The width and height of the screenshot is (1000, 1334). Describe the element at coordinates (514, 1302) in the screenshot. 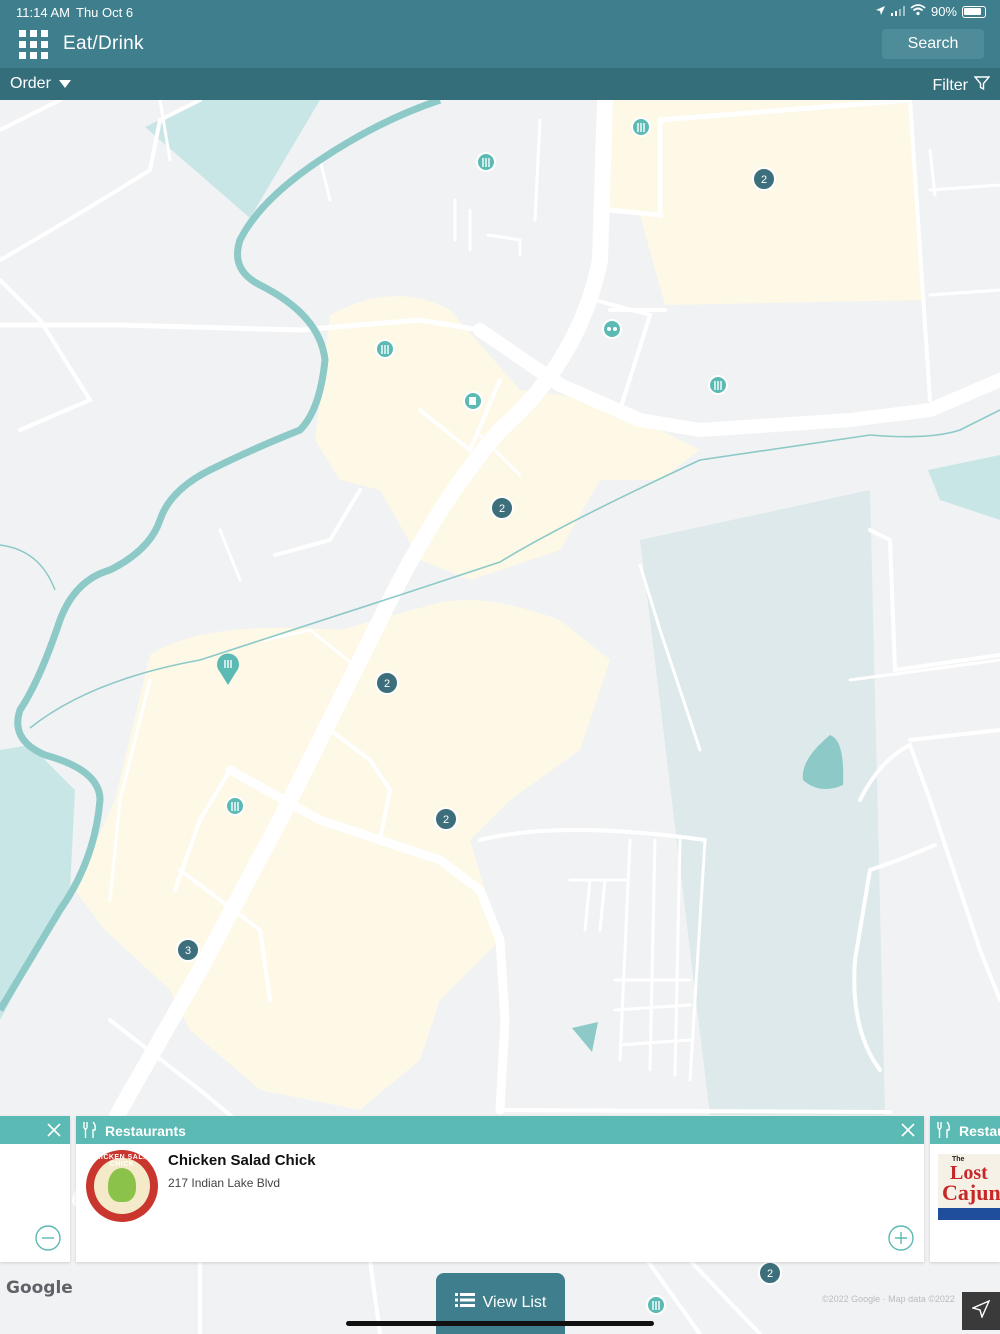

I see `view-list-label: View List` at that location.